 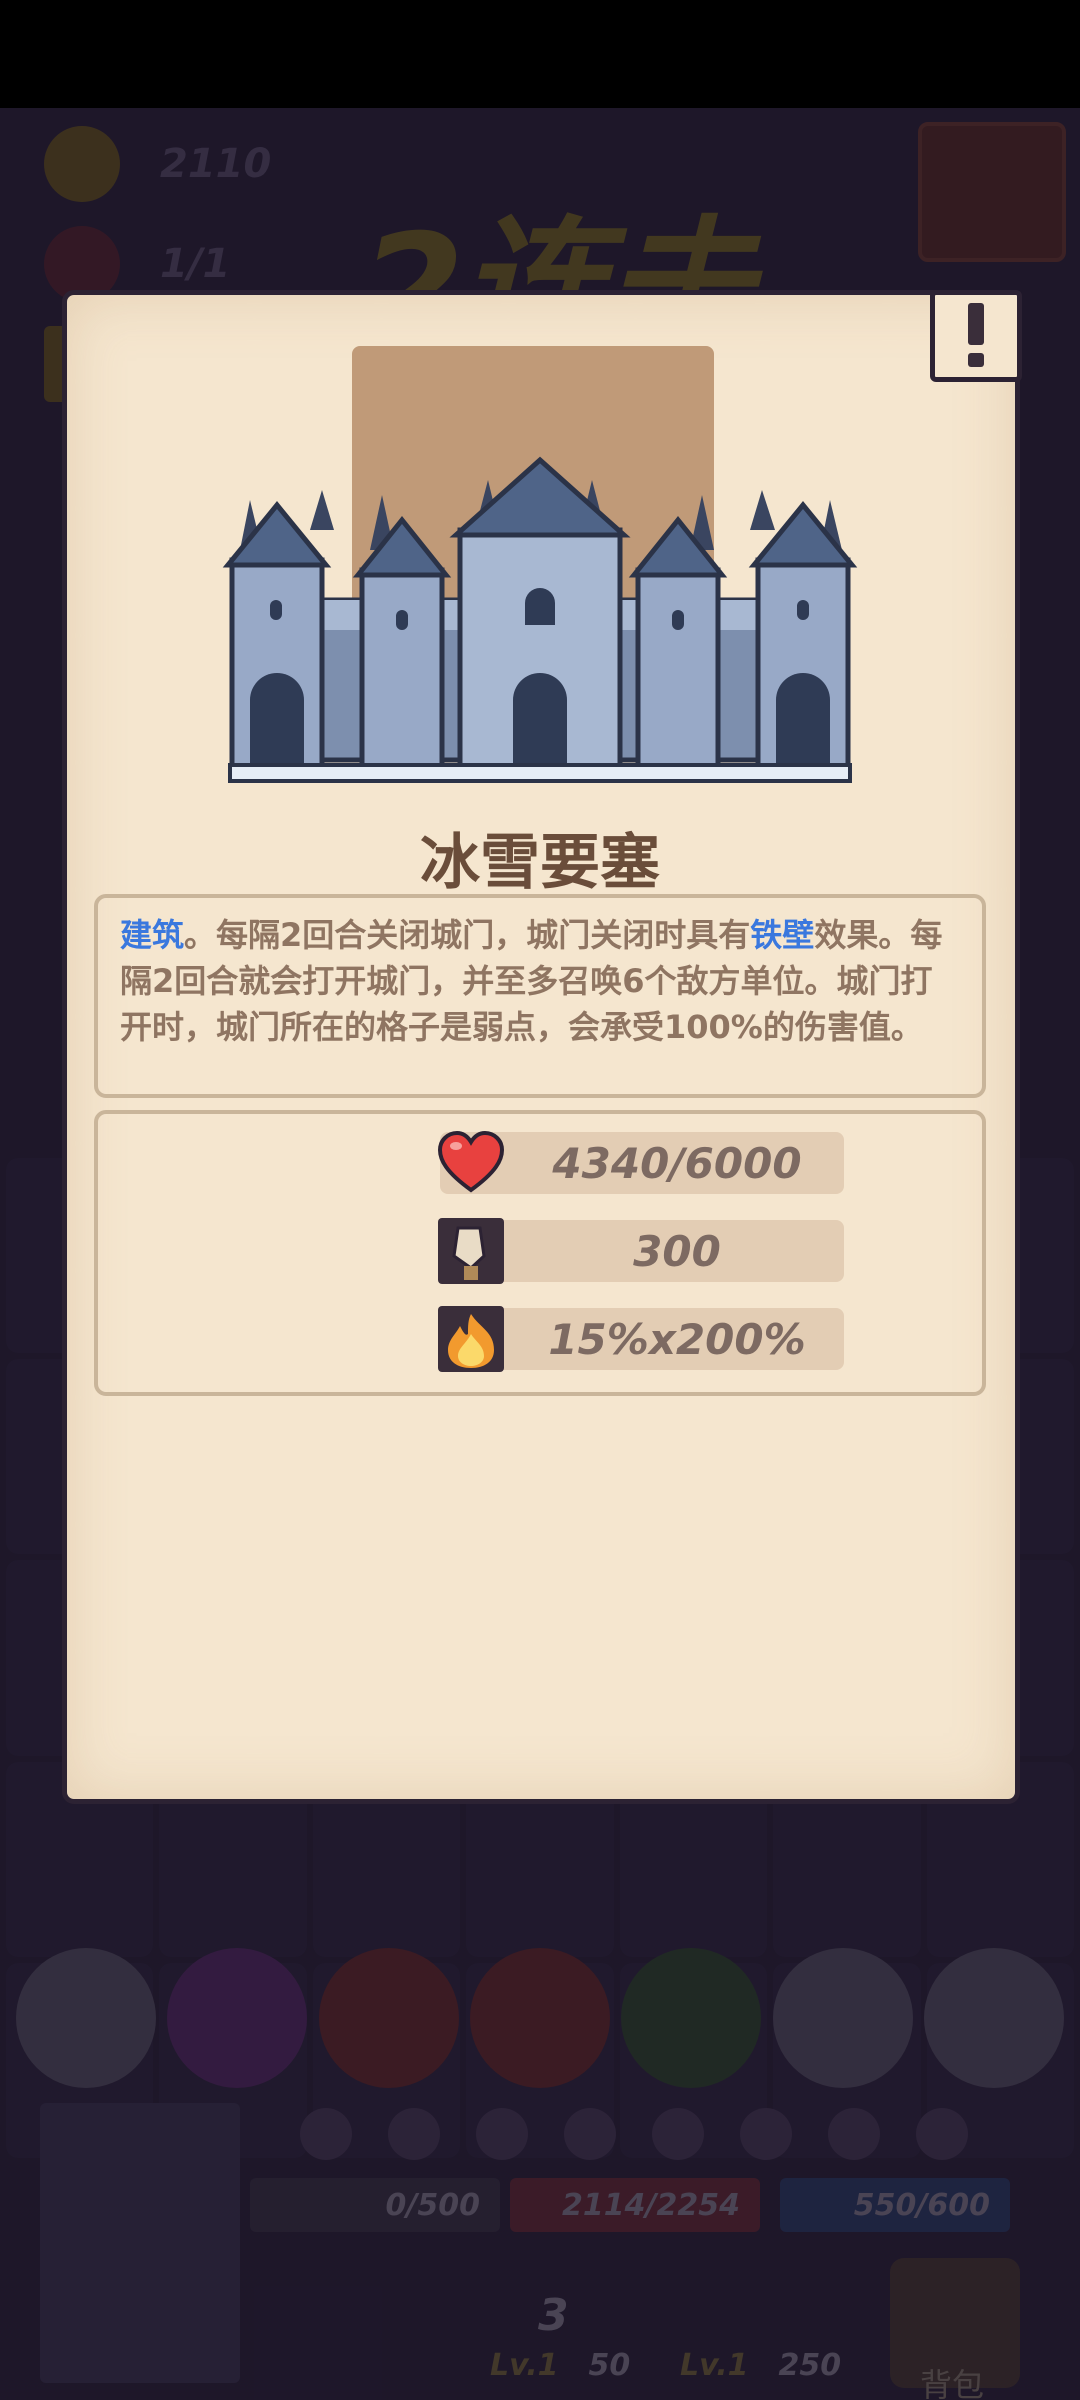 I want to click on gold-stat: 2110, so click(x=157, y=164).